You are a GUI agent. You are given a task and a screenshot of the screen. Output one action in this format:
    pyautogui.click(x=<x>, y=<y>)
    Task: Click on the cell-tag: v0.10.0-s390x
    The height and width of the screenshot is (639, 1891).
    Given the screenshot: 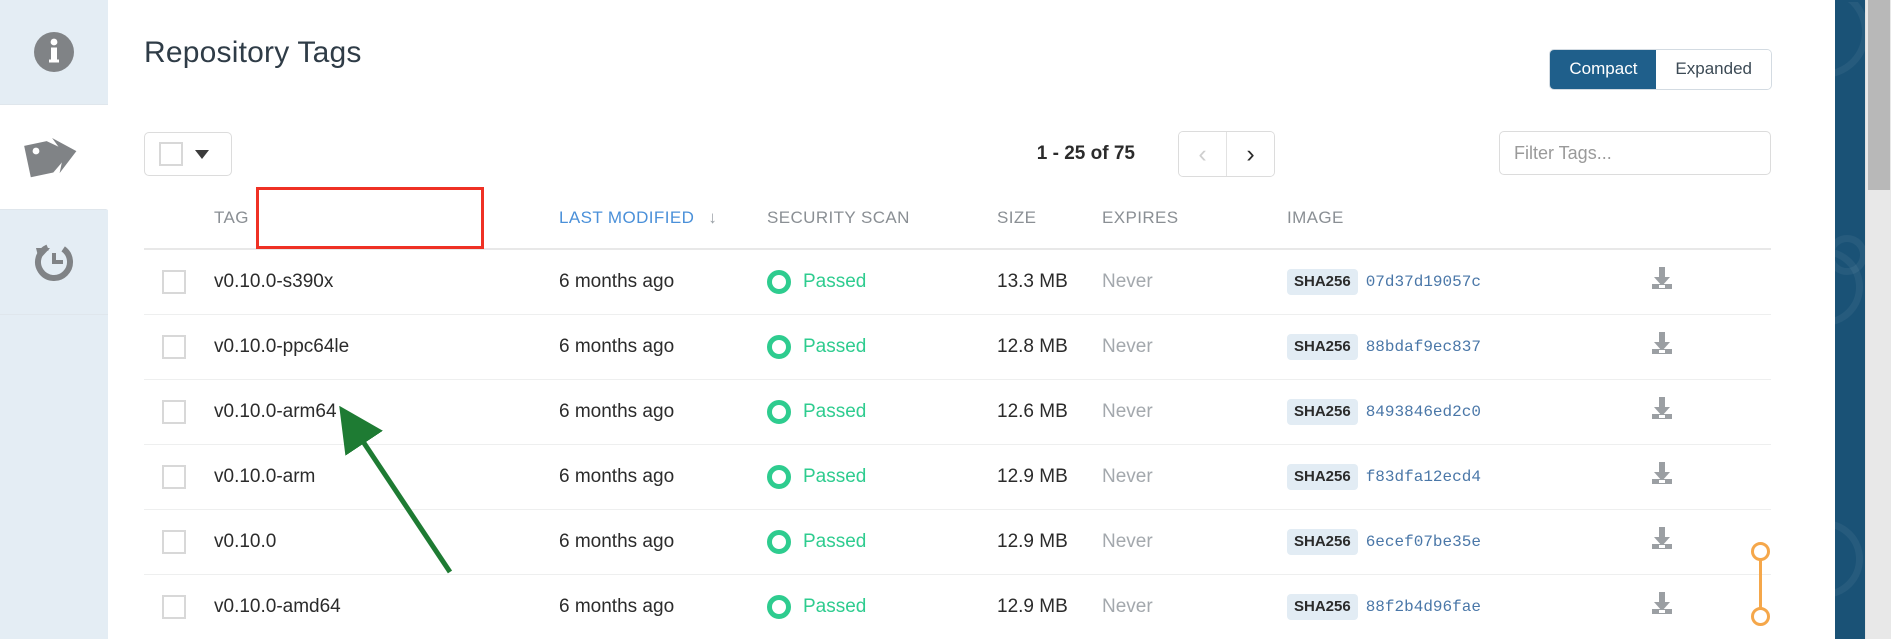 What is the action you would take?
    pyautogui.click(x=386, y=282)
    